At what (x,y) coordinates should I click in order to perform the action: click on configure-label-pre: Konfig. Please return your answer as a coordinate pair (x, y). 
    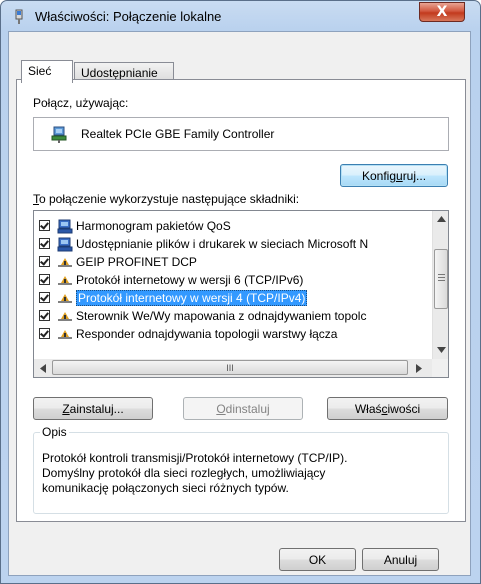
    Looking at the image, I should click on (378, 176).